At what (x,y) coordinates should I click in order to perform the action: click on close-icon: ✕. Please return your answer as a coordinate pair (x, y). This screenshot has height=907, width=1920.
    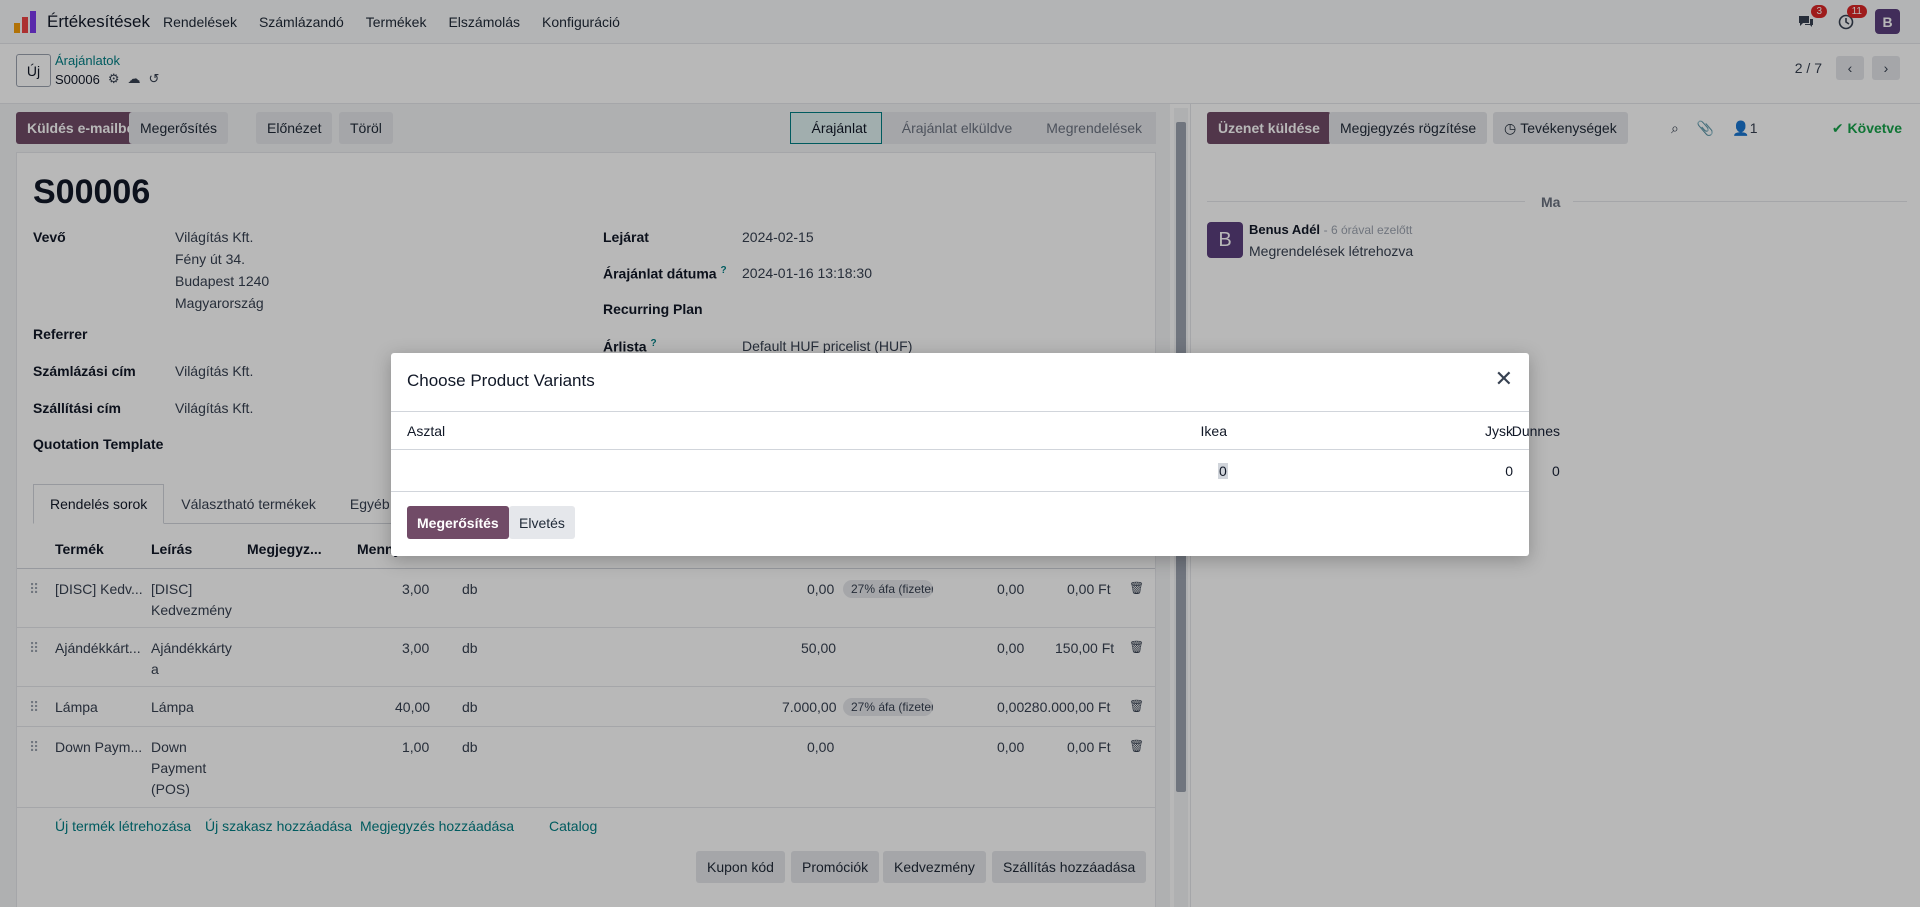
    Looking at the image, I should click on (1504, 379).